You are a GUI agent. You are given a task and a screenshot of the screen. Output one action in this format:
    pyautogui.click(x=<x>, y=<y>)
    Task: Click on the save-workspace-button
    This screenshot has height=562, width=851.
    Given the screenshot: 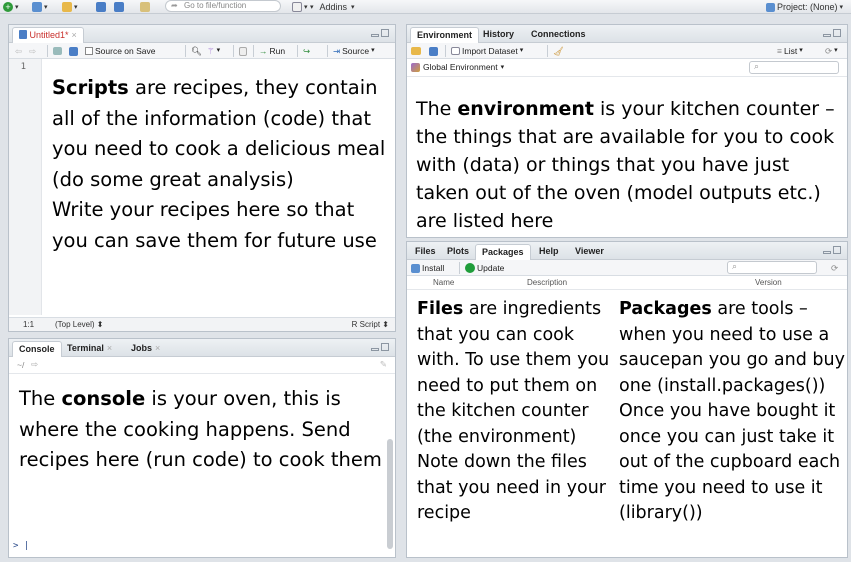 What is the action you would take?
    pyautogui.click(x=433, y=51)
    